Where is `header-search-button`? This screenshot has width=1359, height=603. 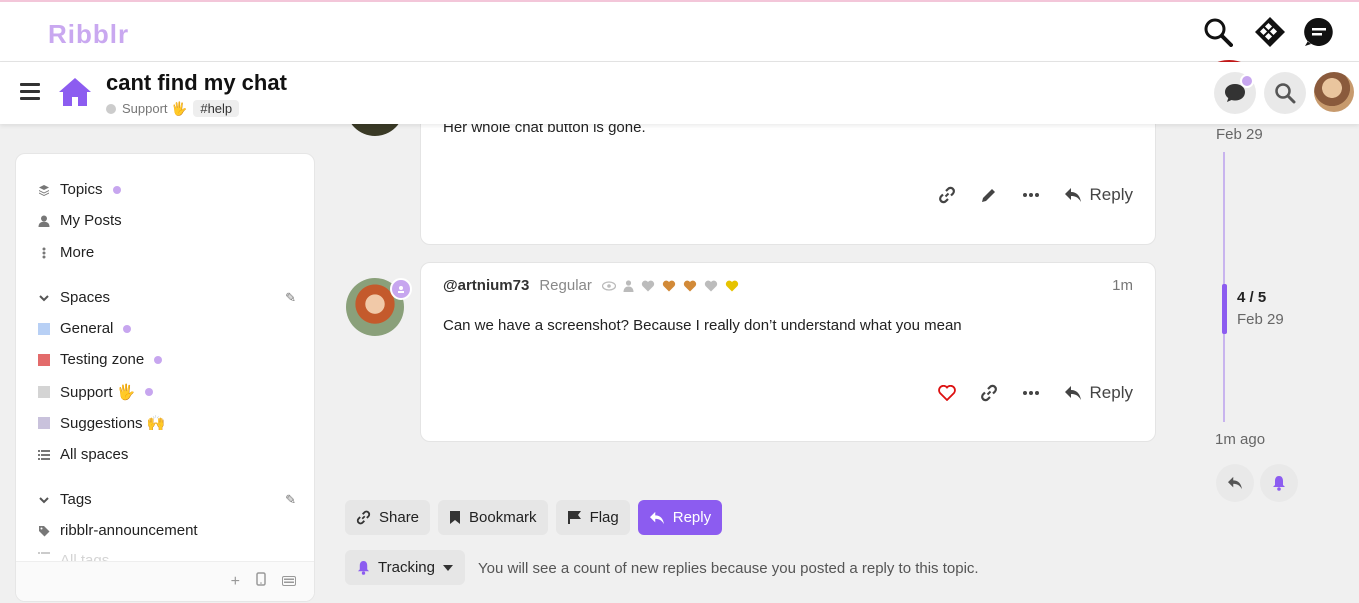 header-search-button is located at coordinates (1285, 93).